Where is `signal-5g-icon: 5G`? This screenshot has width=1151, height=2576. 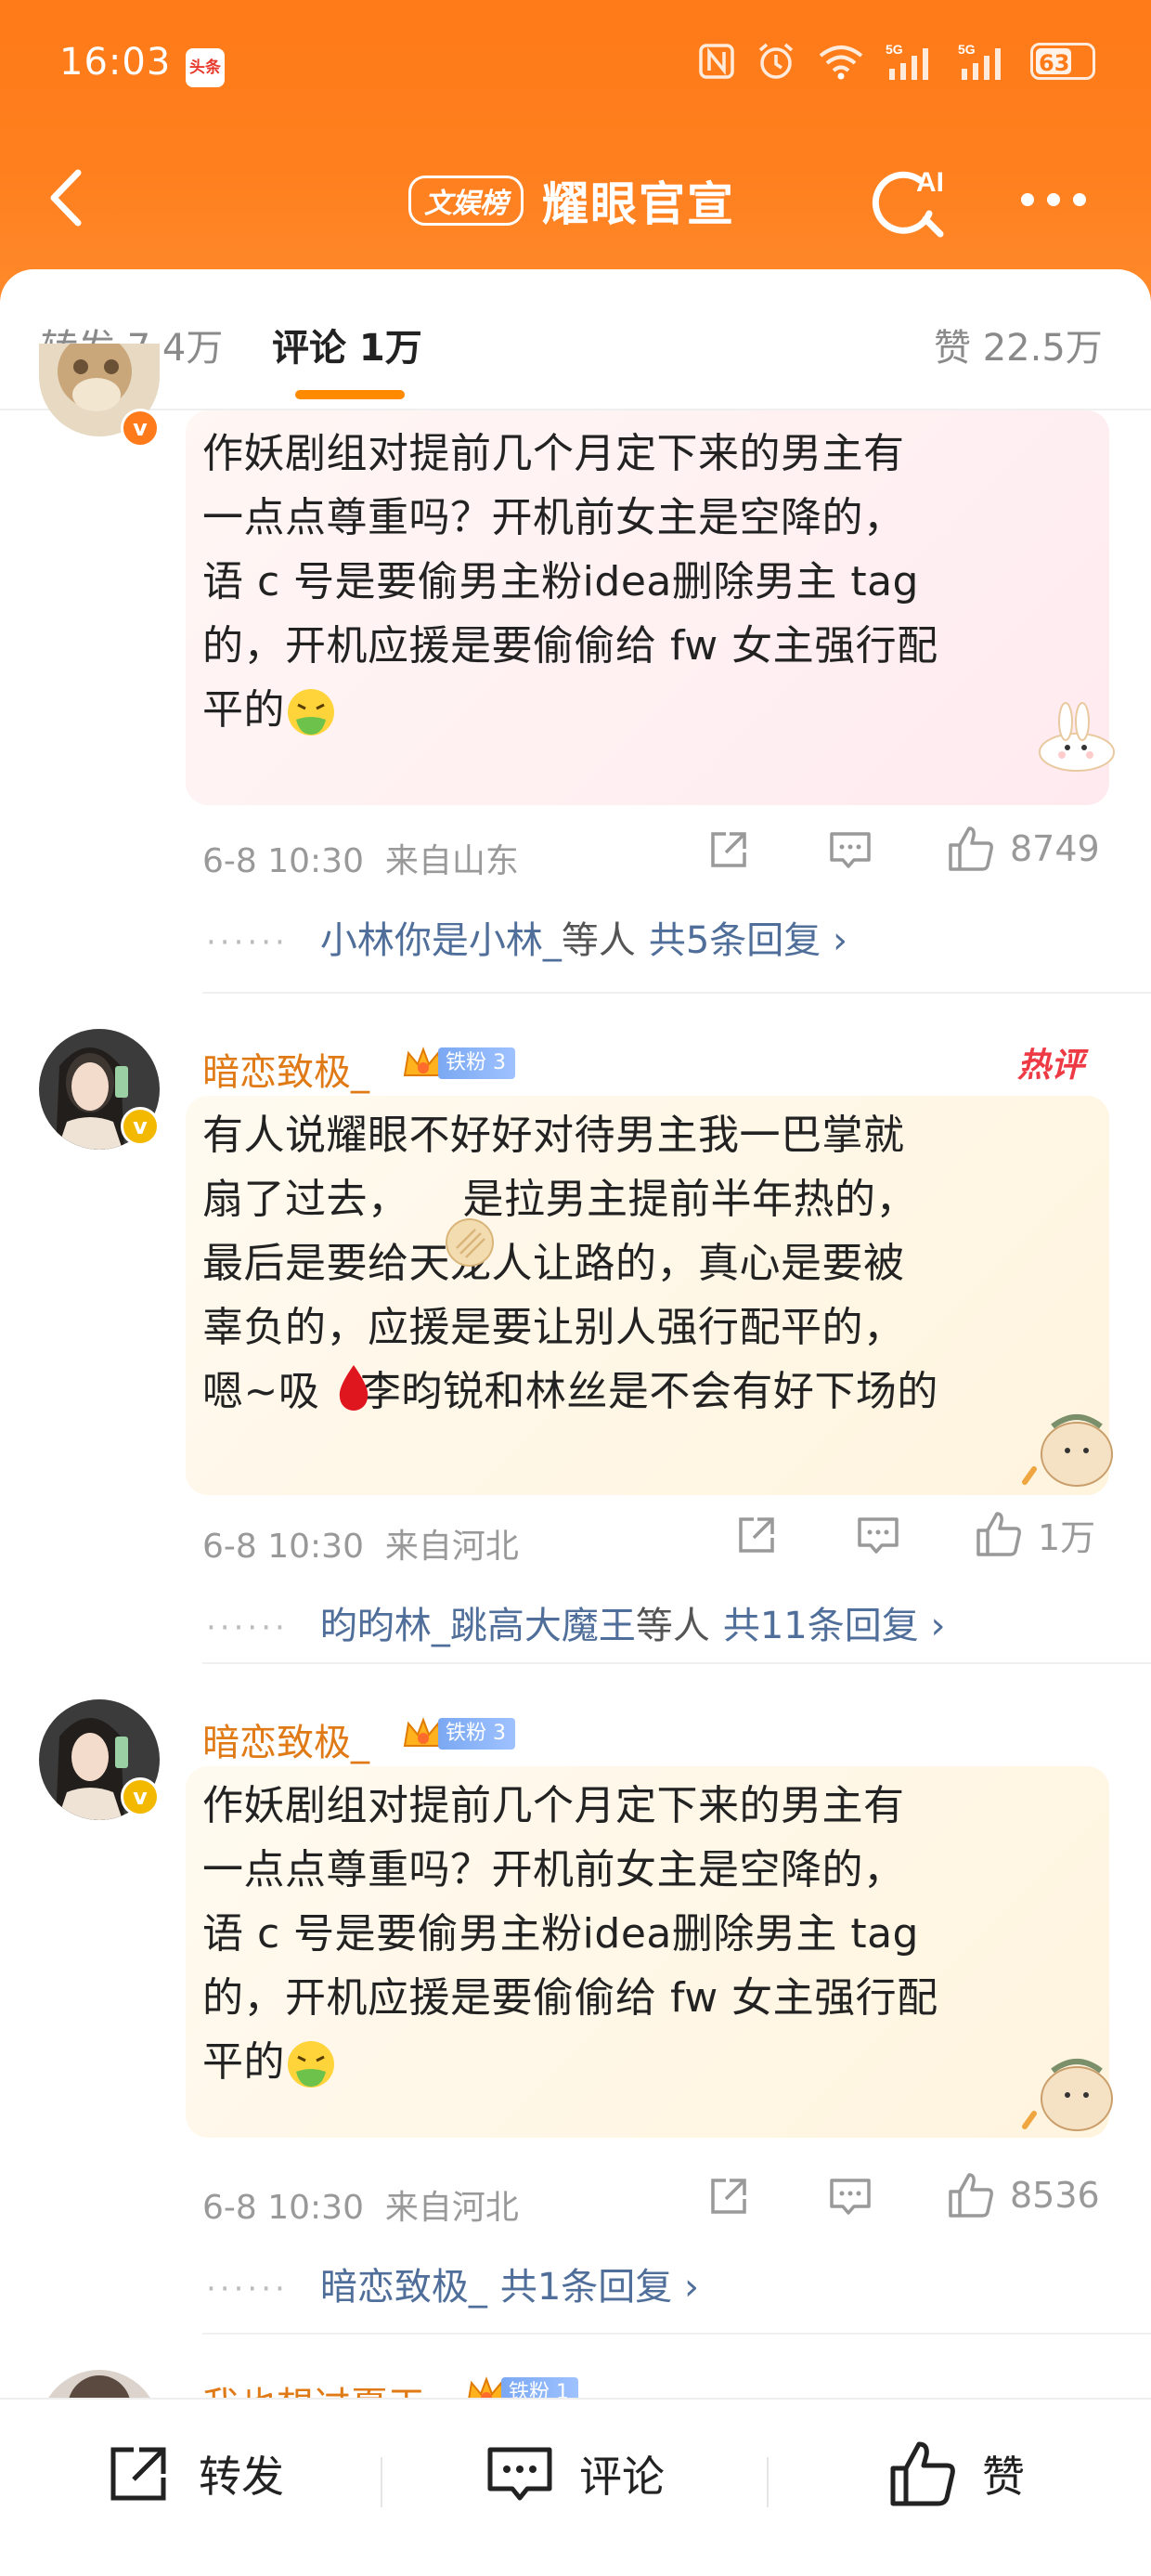
signal-5g-icon: 5G is located at coordinates (907, 61).